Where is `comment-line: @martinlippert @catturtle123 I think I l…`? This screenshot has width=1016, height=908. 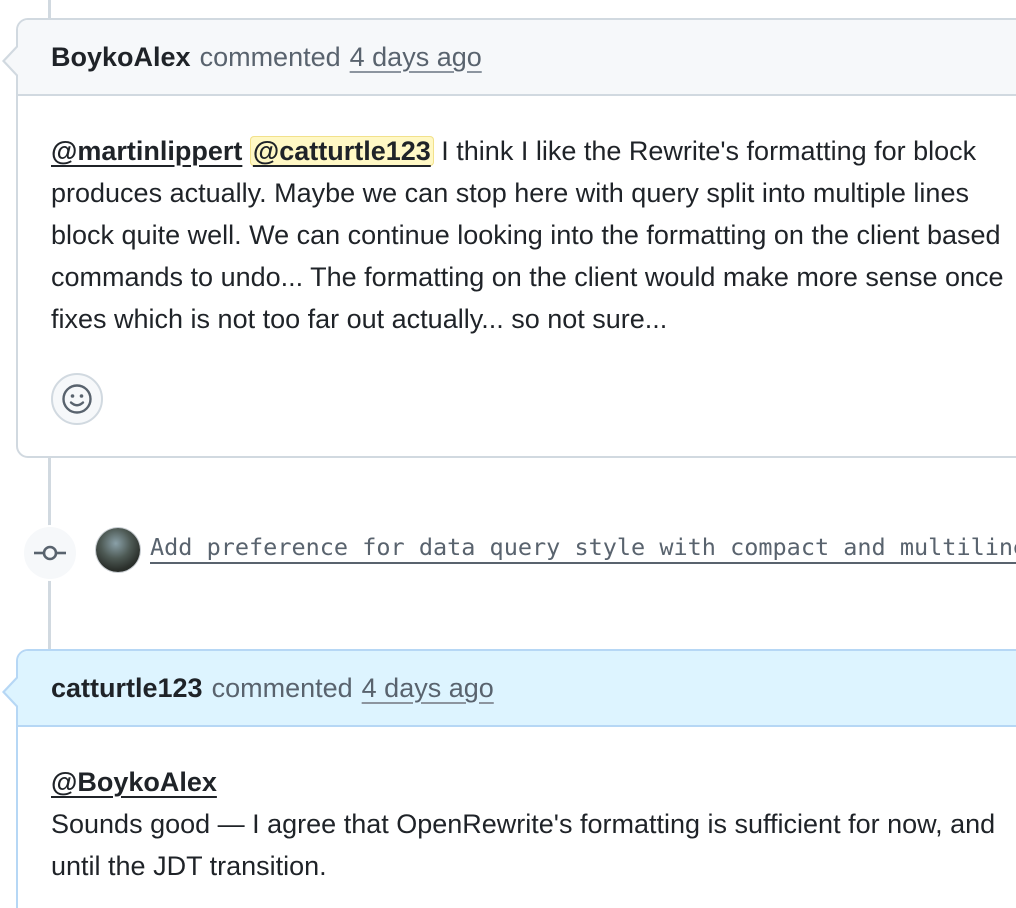
comment-line: @martinlippert @catturtle123 I think I l… is located at coordinates (533, 151).